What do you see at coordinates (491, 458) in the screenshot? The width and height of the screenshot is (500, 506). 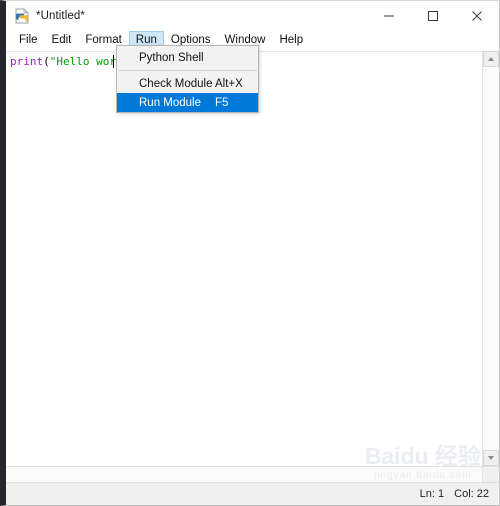 I see `scroll-down-arrow-icon` at bounding box center [491, 458].